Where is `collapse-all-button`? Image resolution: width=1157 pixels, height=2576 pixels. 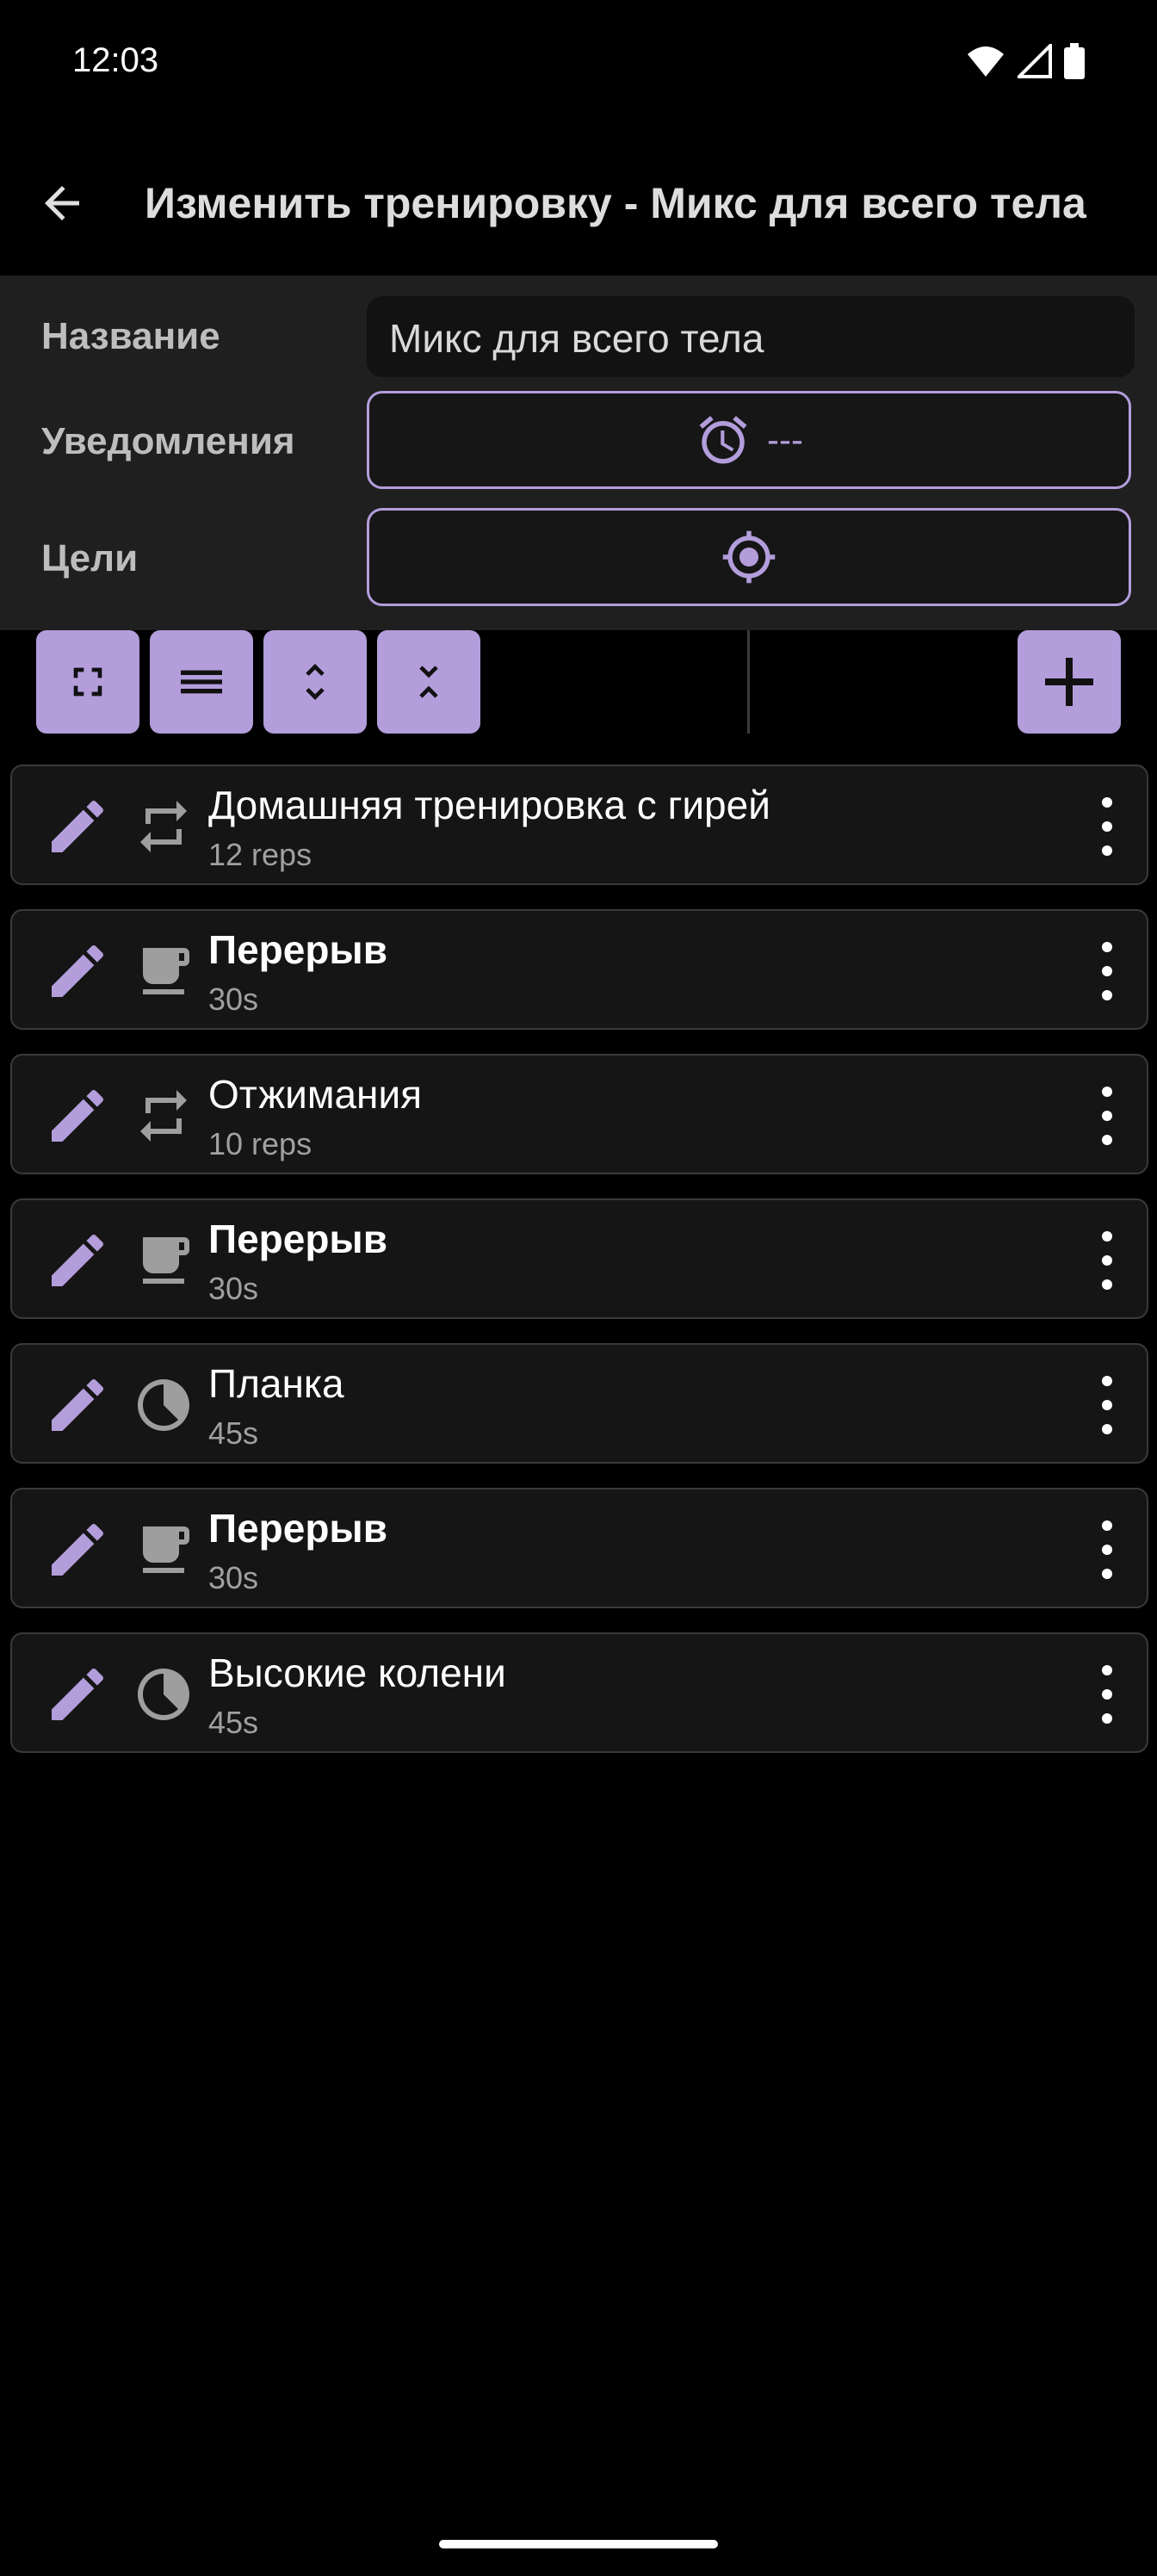
collapse-all-button is located at coordinates (428, 682).